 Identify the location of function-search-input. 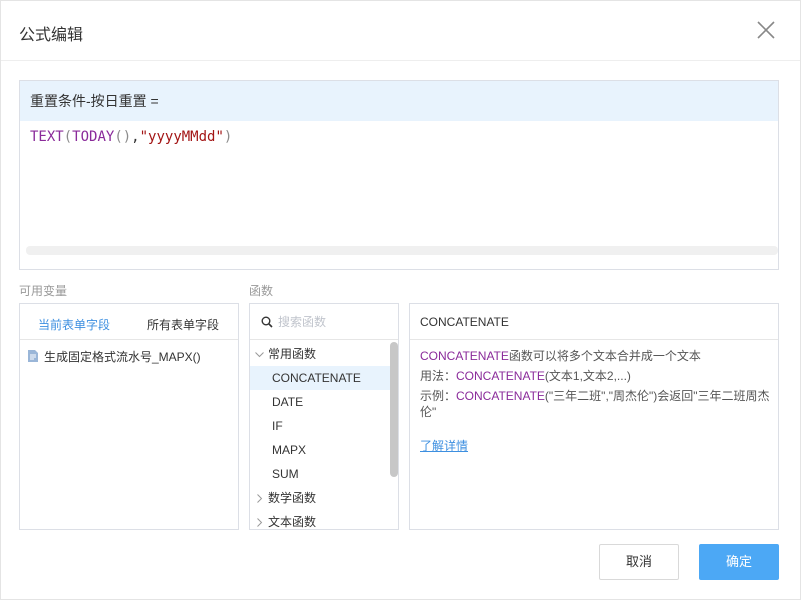
(328, 322).